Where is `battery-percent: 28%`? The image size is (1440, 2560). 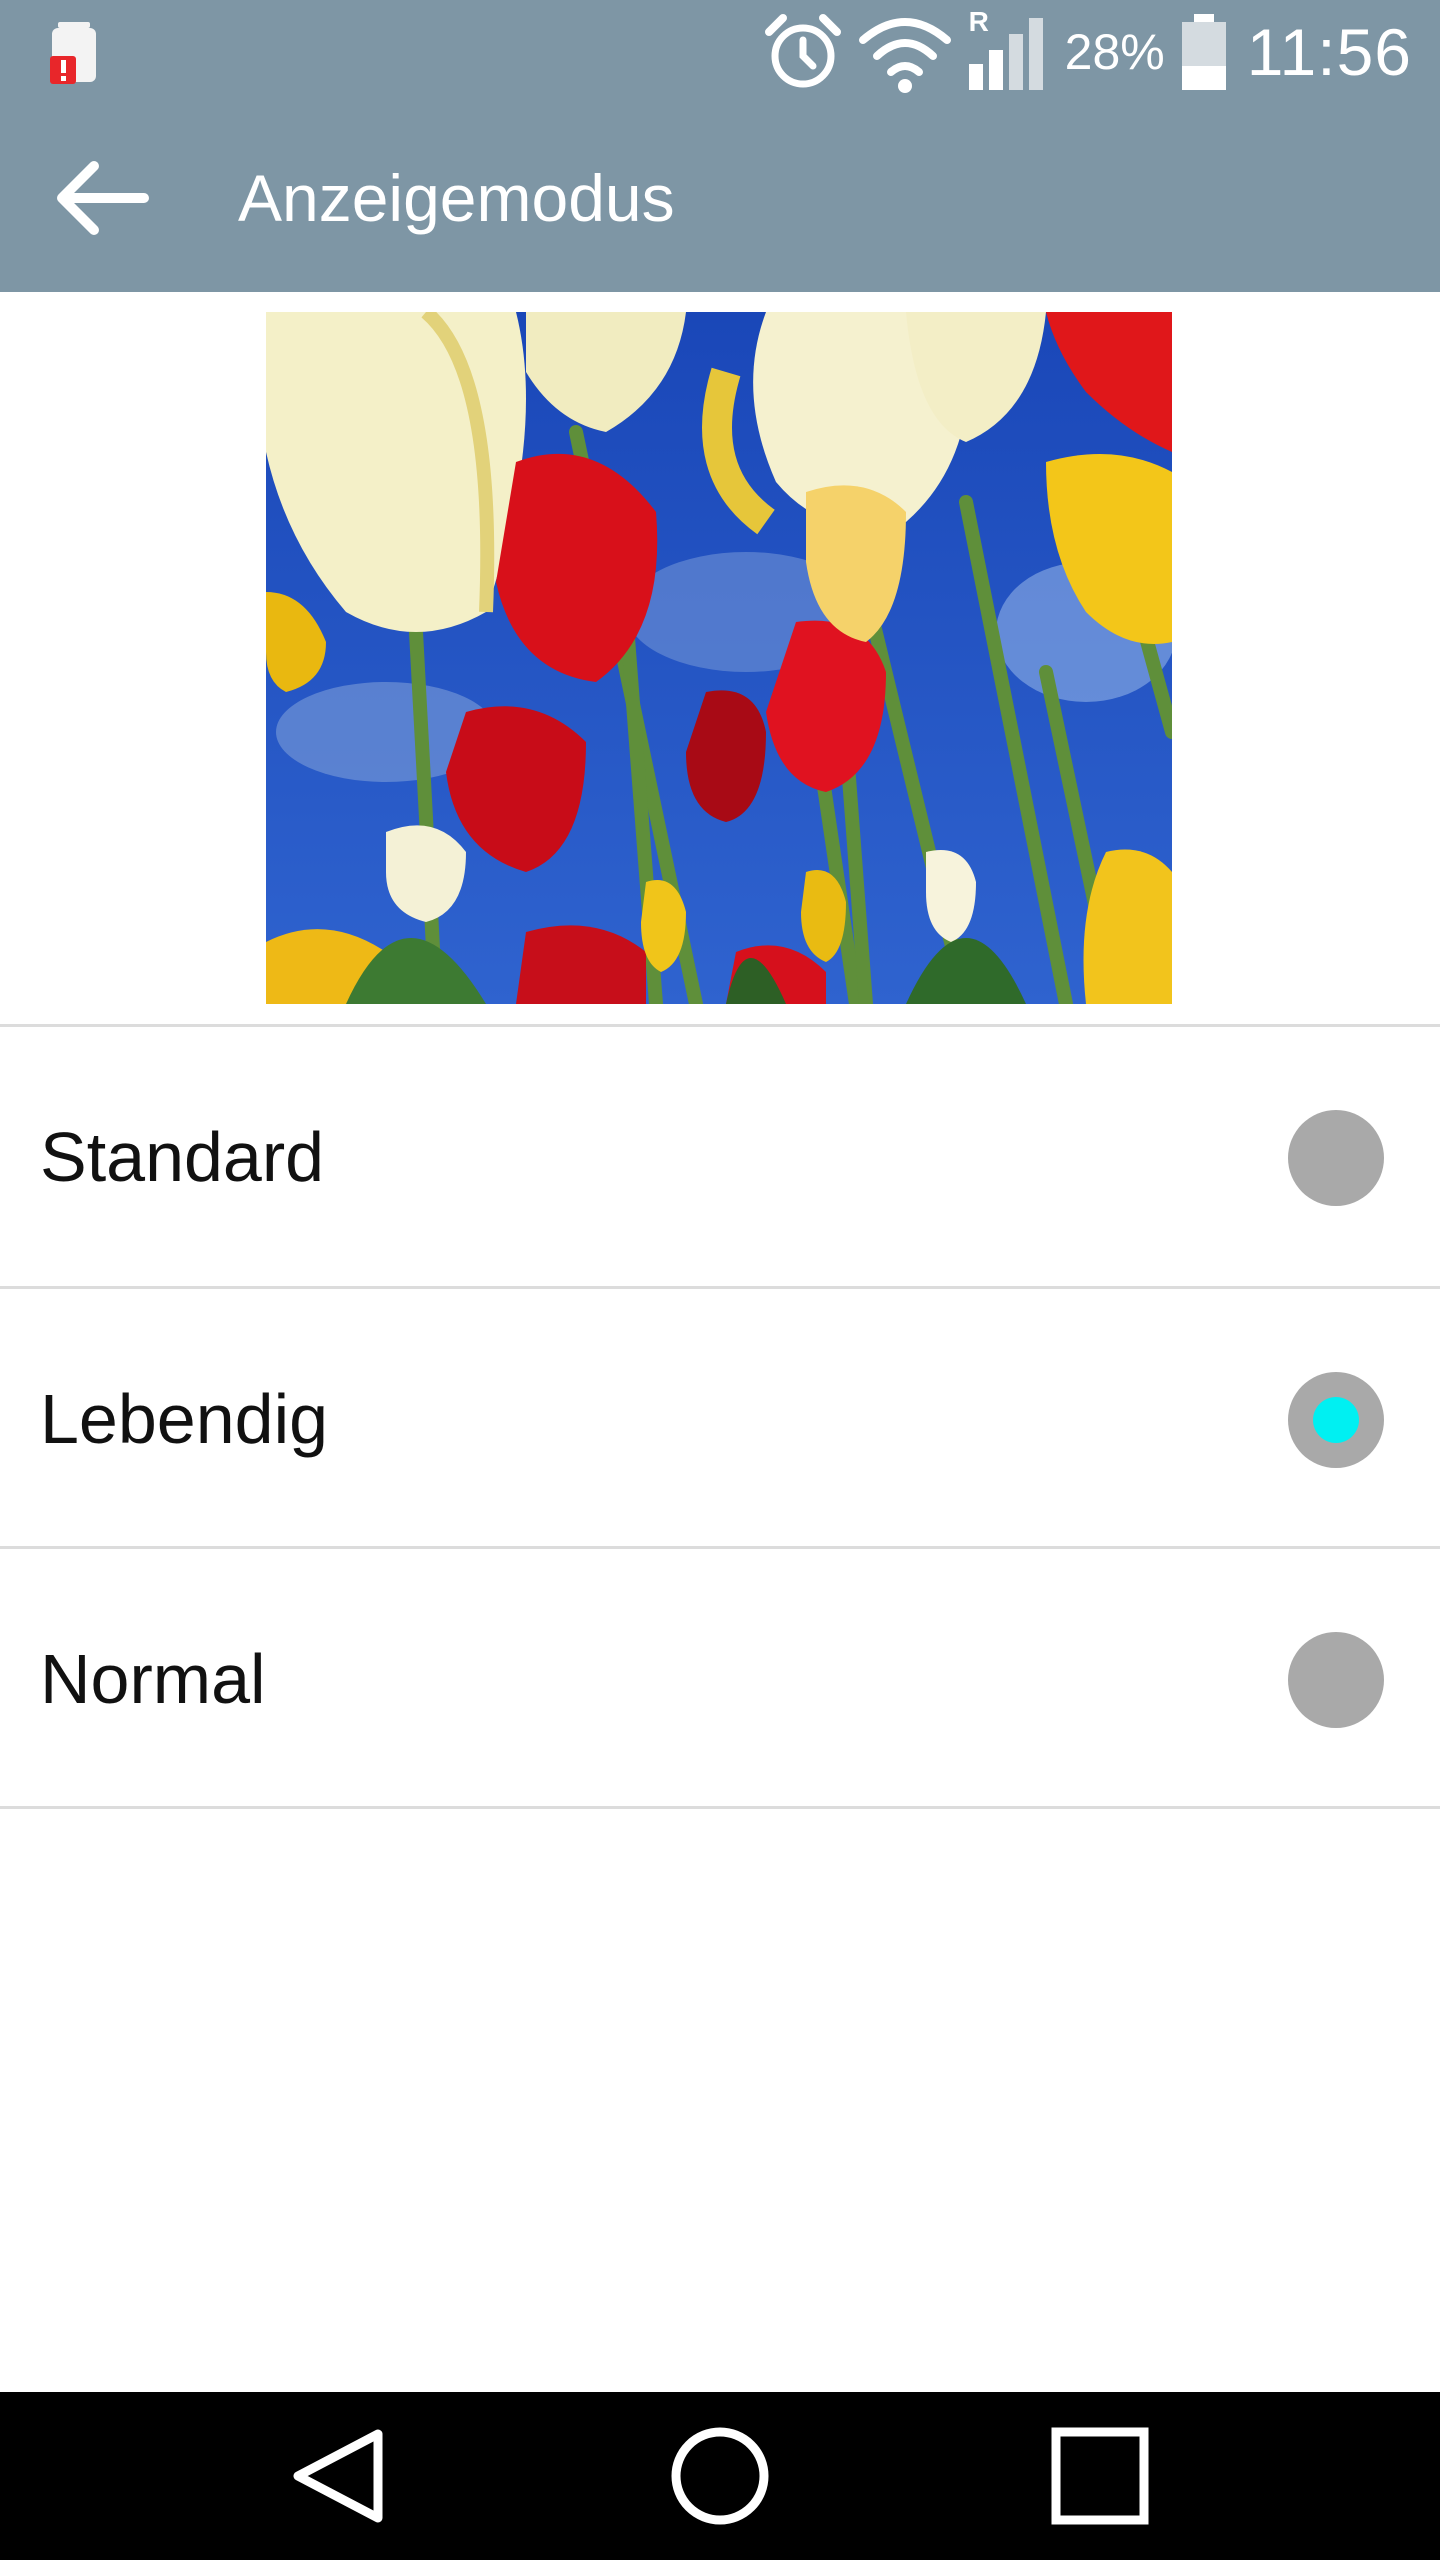 battery-percent: 28% is located at coordinates (1114, 52).